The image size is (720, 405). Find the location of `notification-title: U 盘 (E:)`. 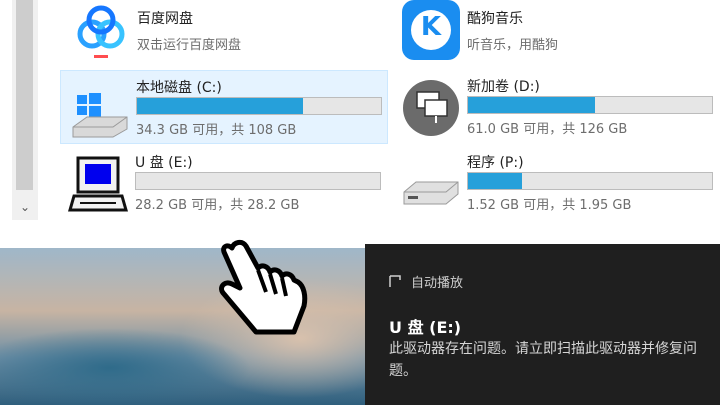

notification-title: U 盘 (E:) is located at coordinates (425, 327).